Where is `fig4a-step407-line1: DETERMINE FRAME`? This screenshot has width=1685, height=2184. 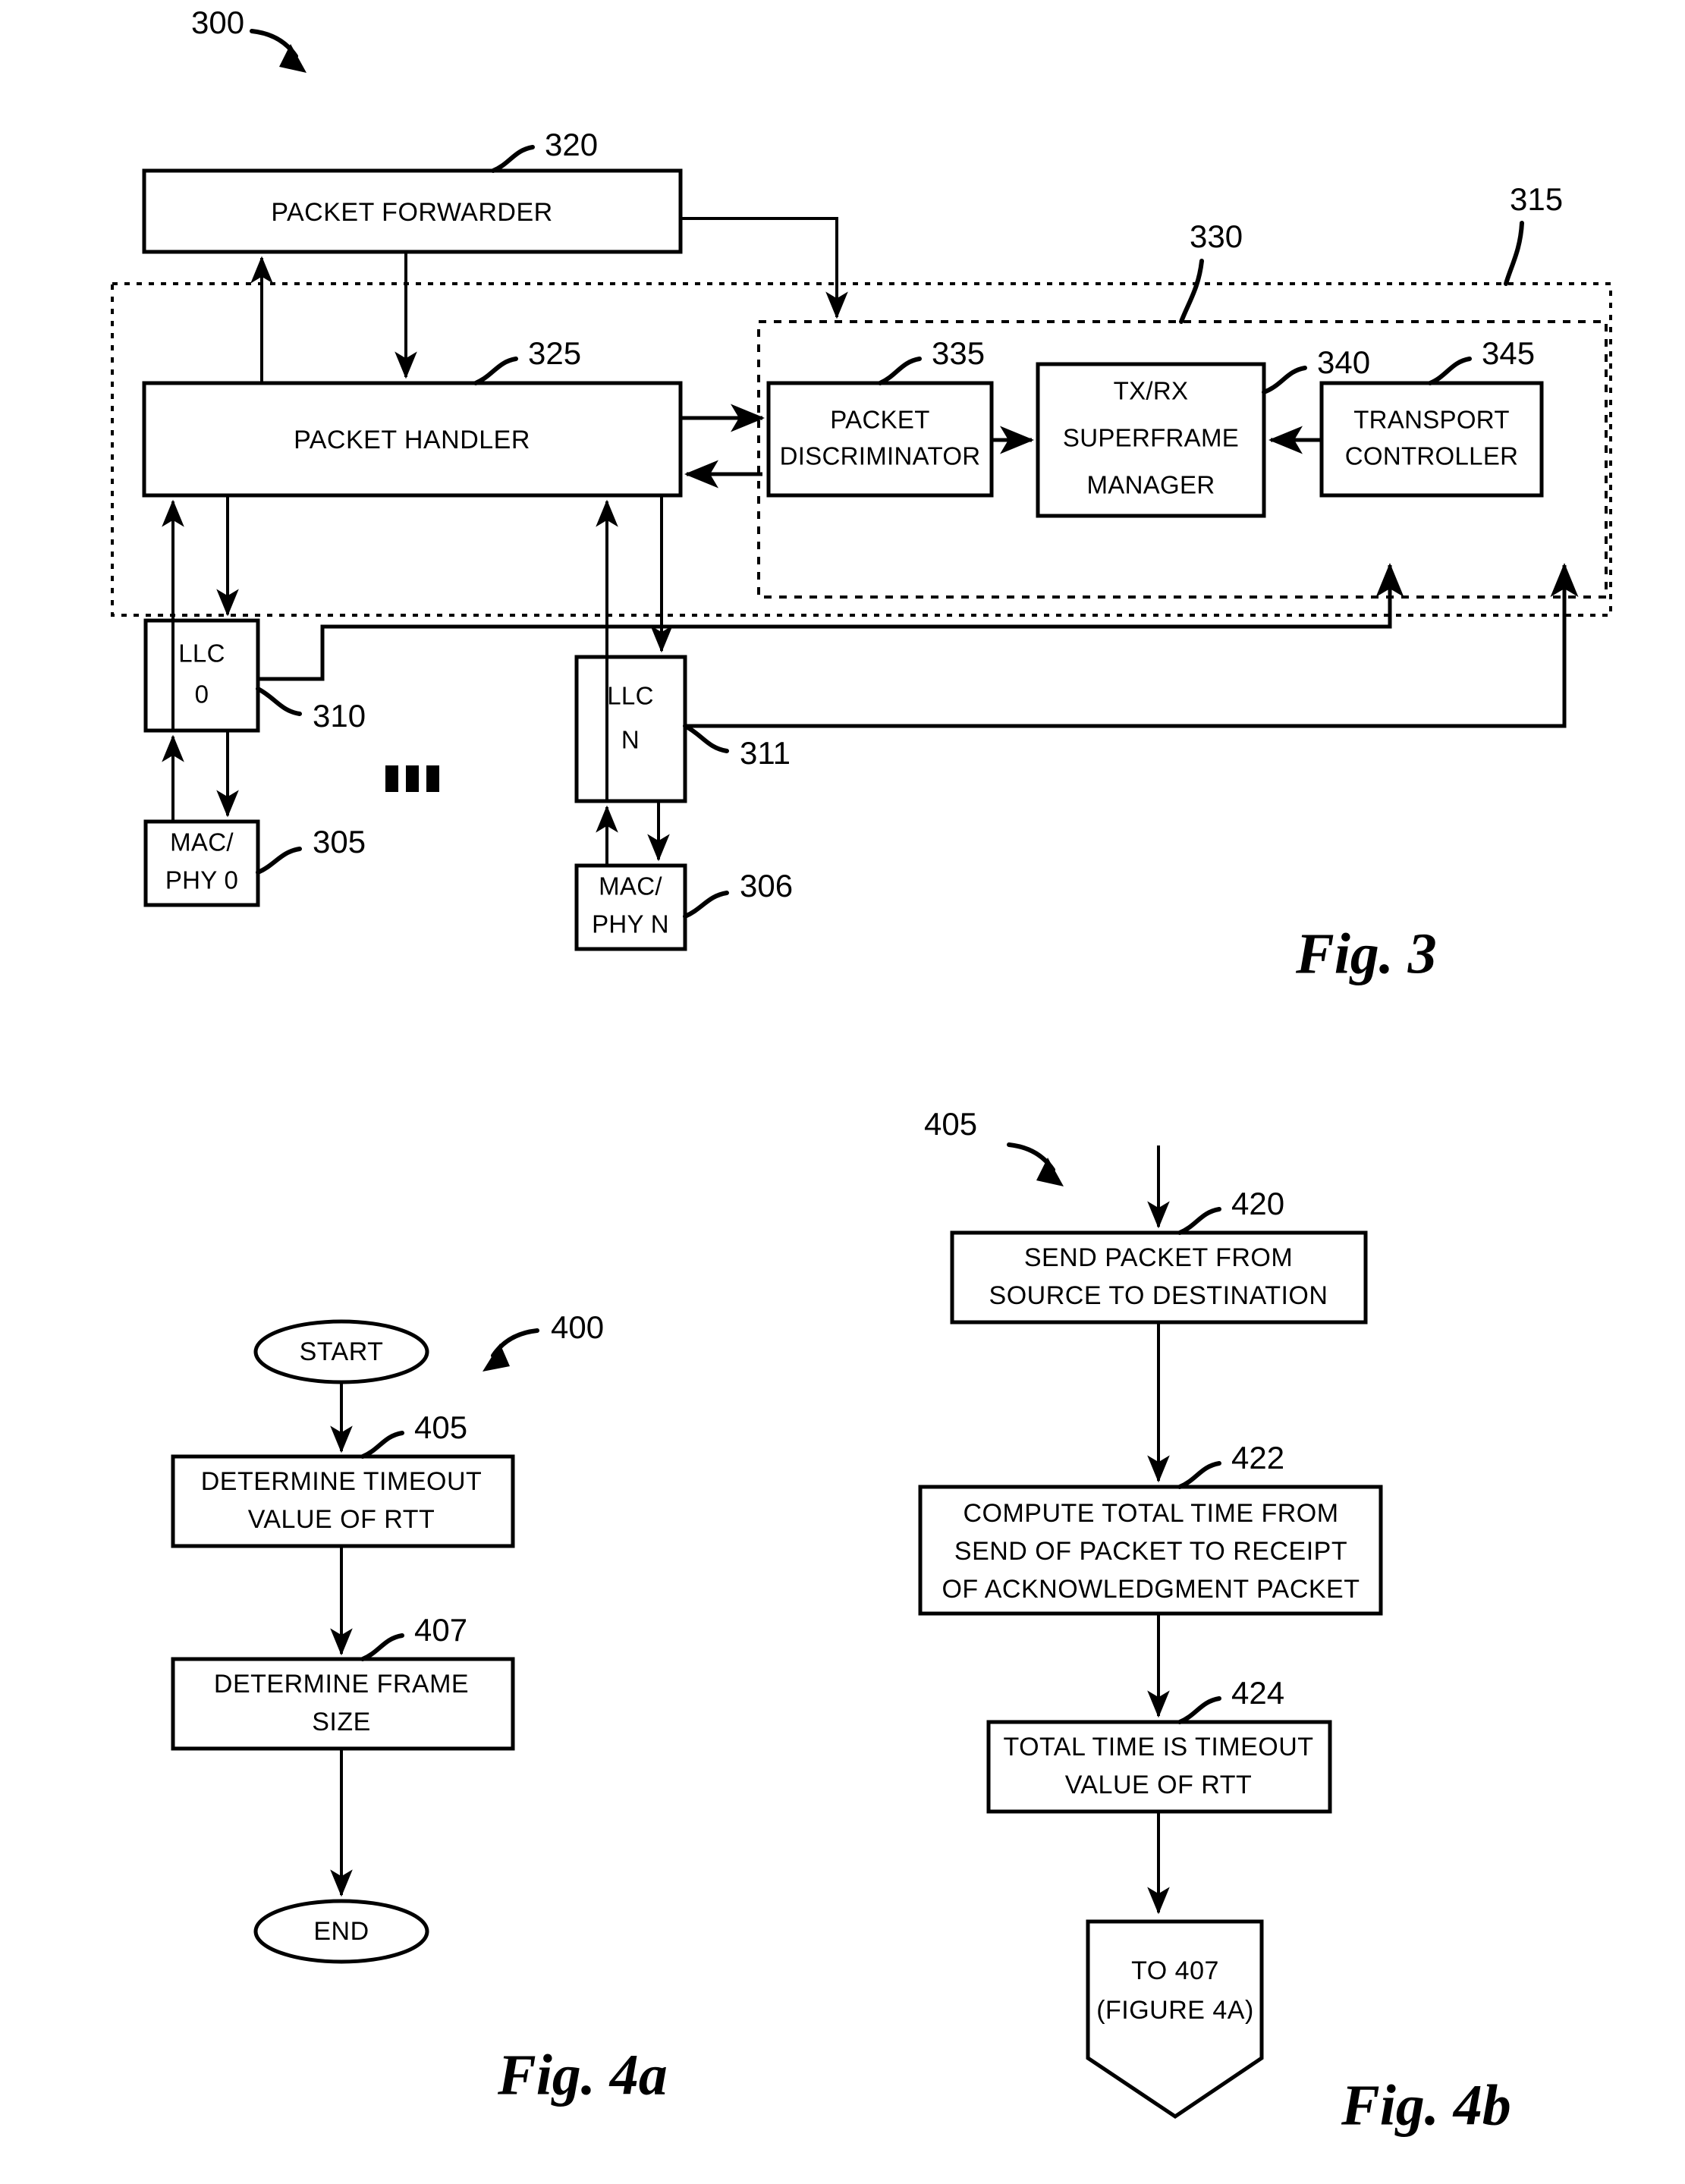 fig4a-step407-line1: DETERMINE FRAME is located at coordinates (341, 1684).